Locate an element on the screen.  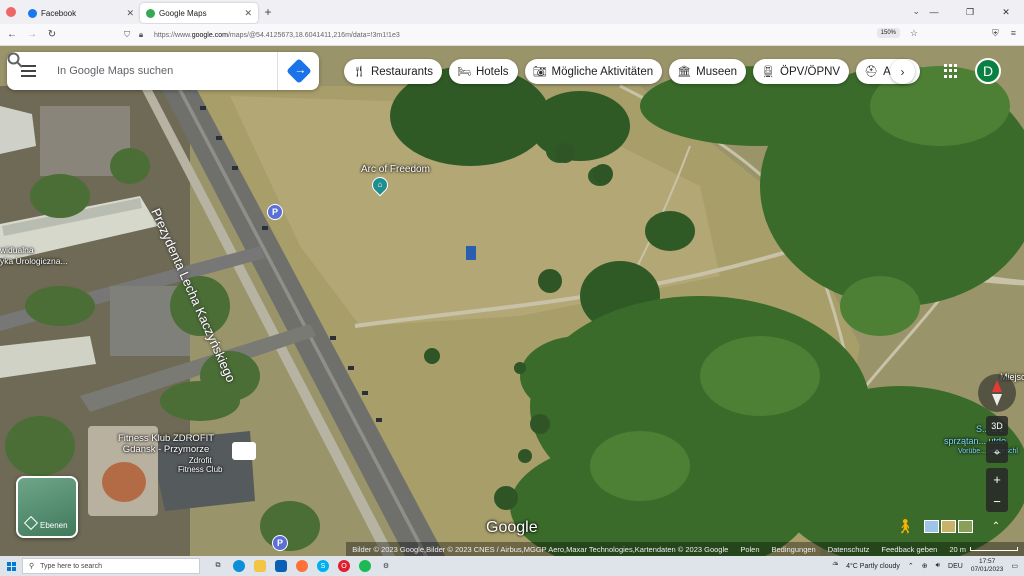
chip-label: ÖPV/ÖPNV is located at coordinates (810, 71).